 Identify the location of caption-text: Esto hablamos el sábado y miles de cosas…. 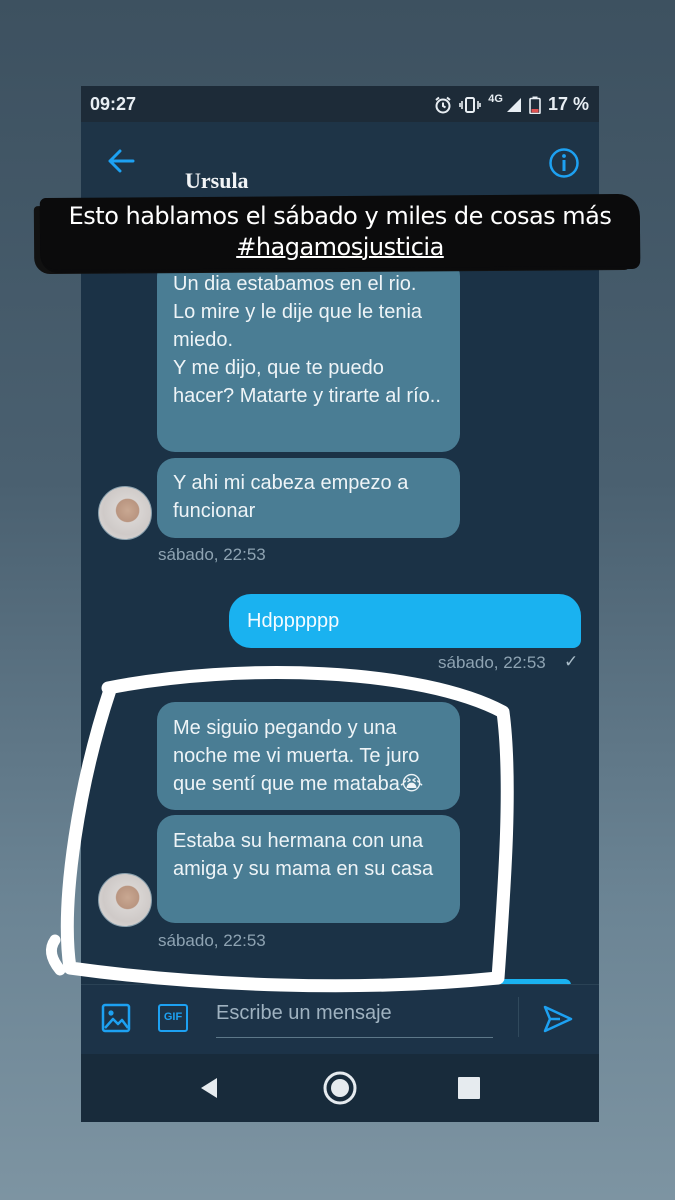
(340, 216).